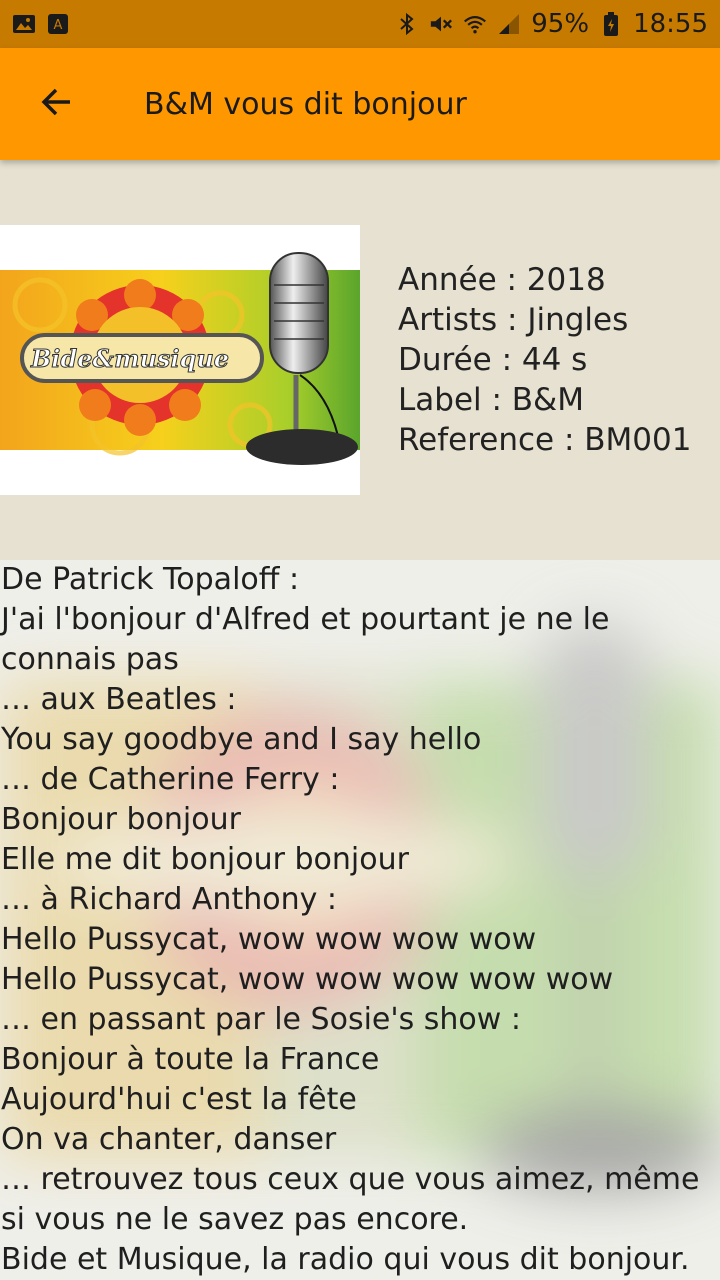 This screenshot has height=1280, width=720. What do you see at coordinates (509, 24) in the screenshot?
I see `signal-icon` at bounding box center [509, 24].